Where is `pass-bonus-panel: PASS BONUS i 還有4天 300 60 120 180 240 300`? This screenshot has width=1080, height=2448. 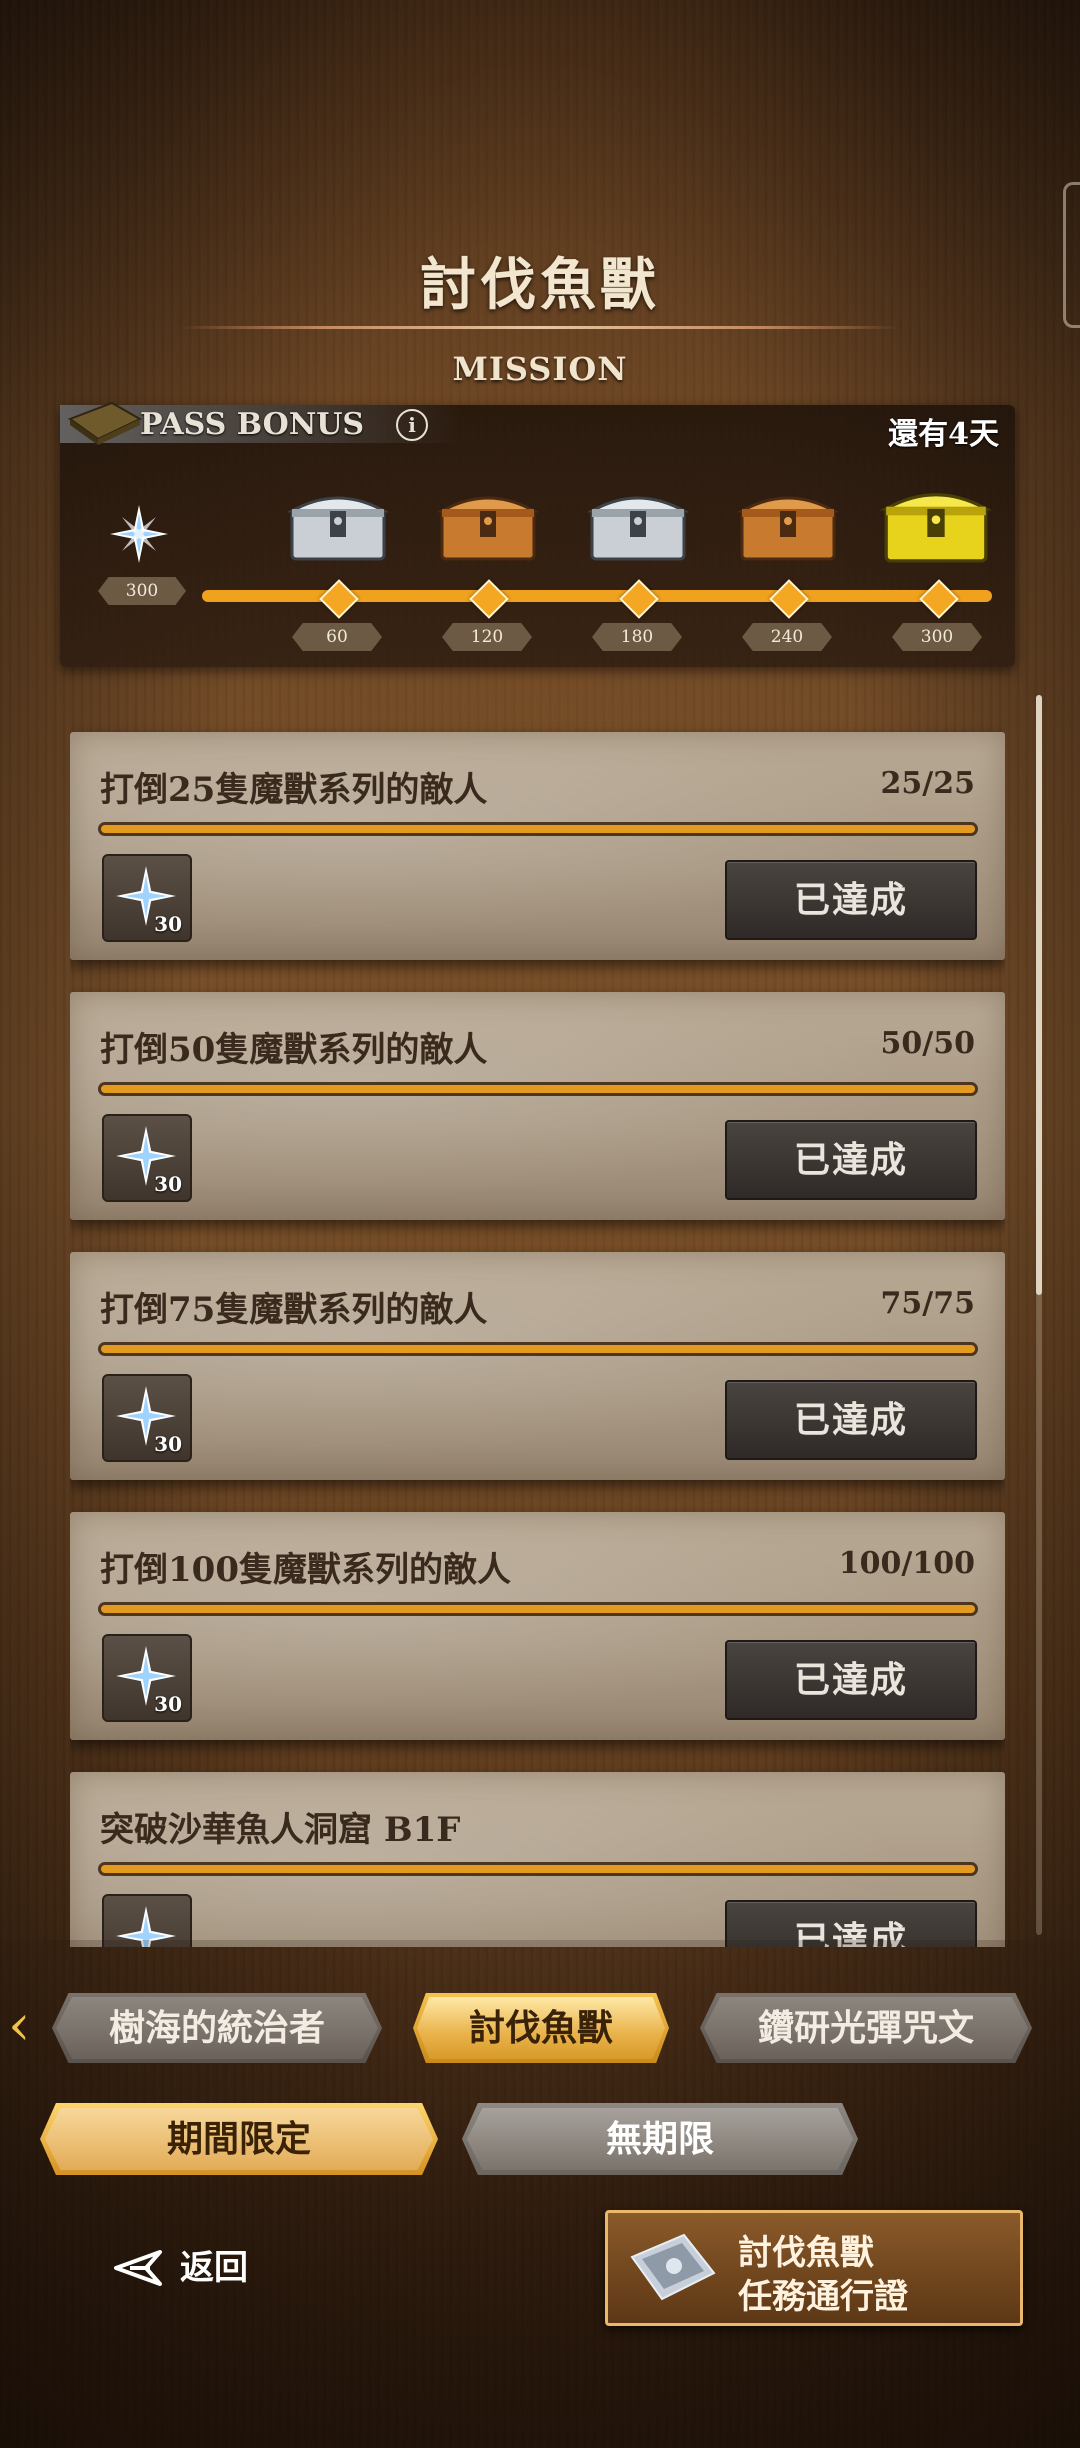
pass-bonus-panel: PASS BONUS i 還有4天 300 60 120 180 240 300 is located at coordinates (537, 534).